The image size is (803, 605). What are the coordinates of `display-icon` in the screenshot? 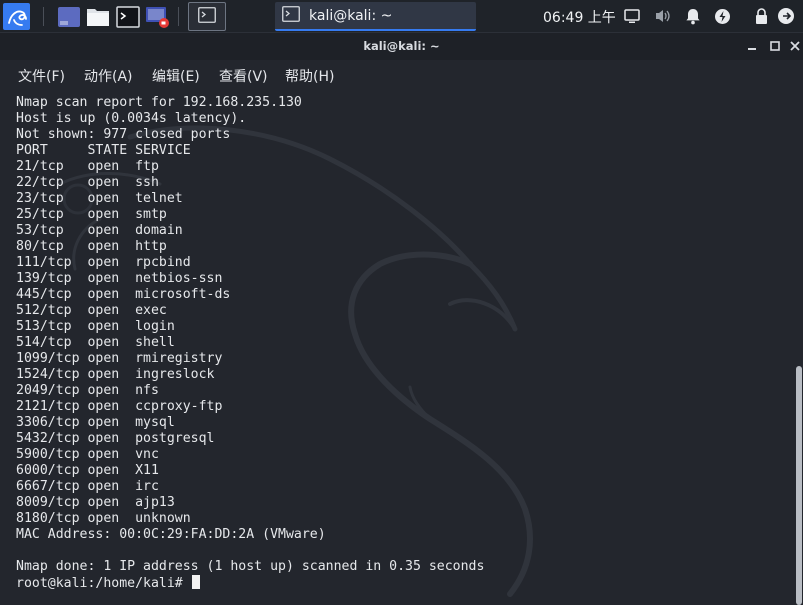 It's located at (632, 16).